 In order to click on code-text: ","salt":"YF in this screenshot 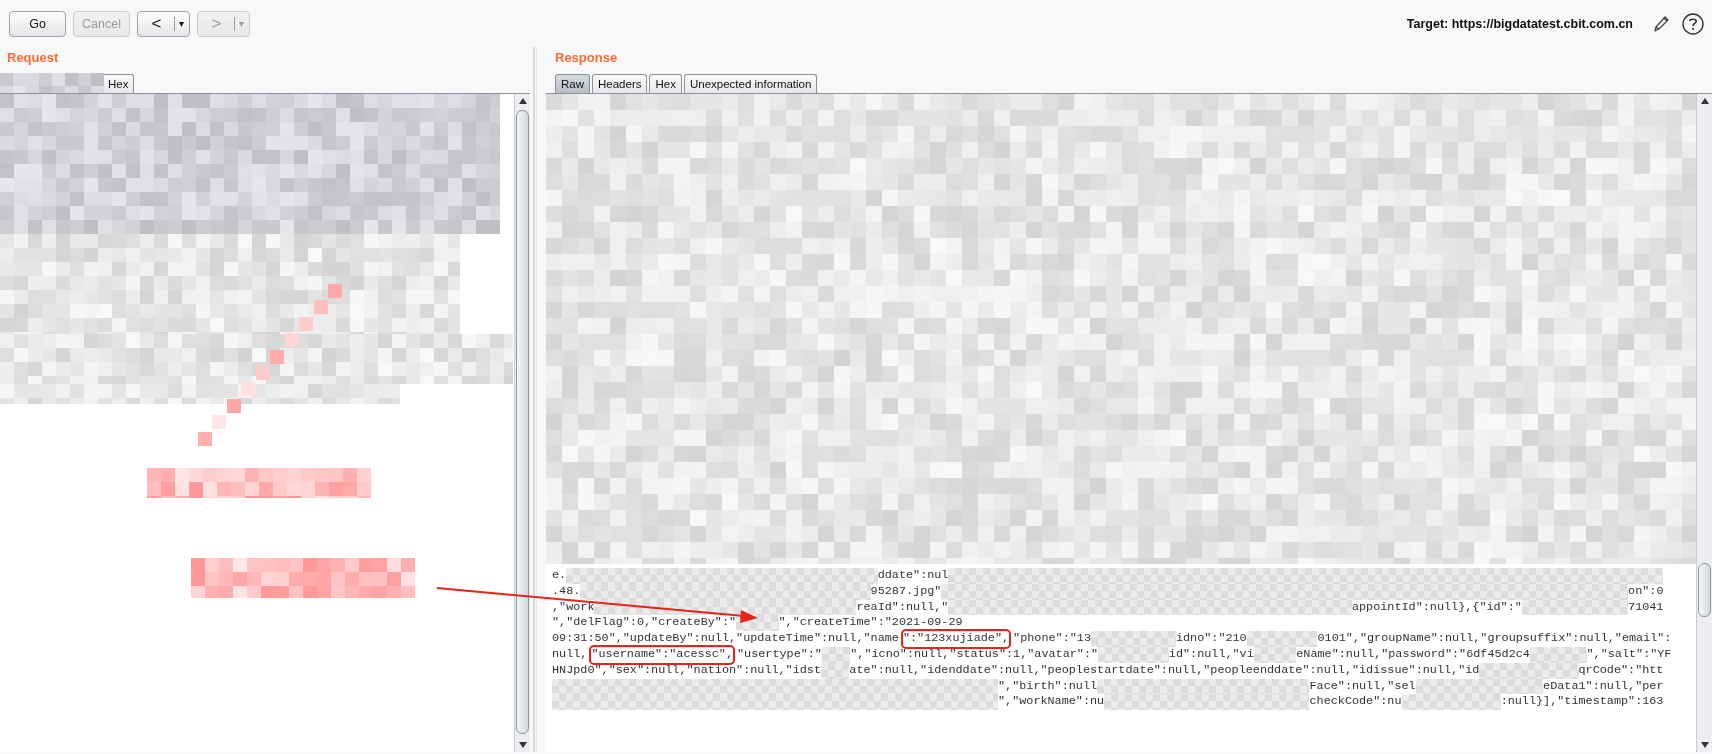, I will do `click(1629, 655)`.